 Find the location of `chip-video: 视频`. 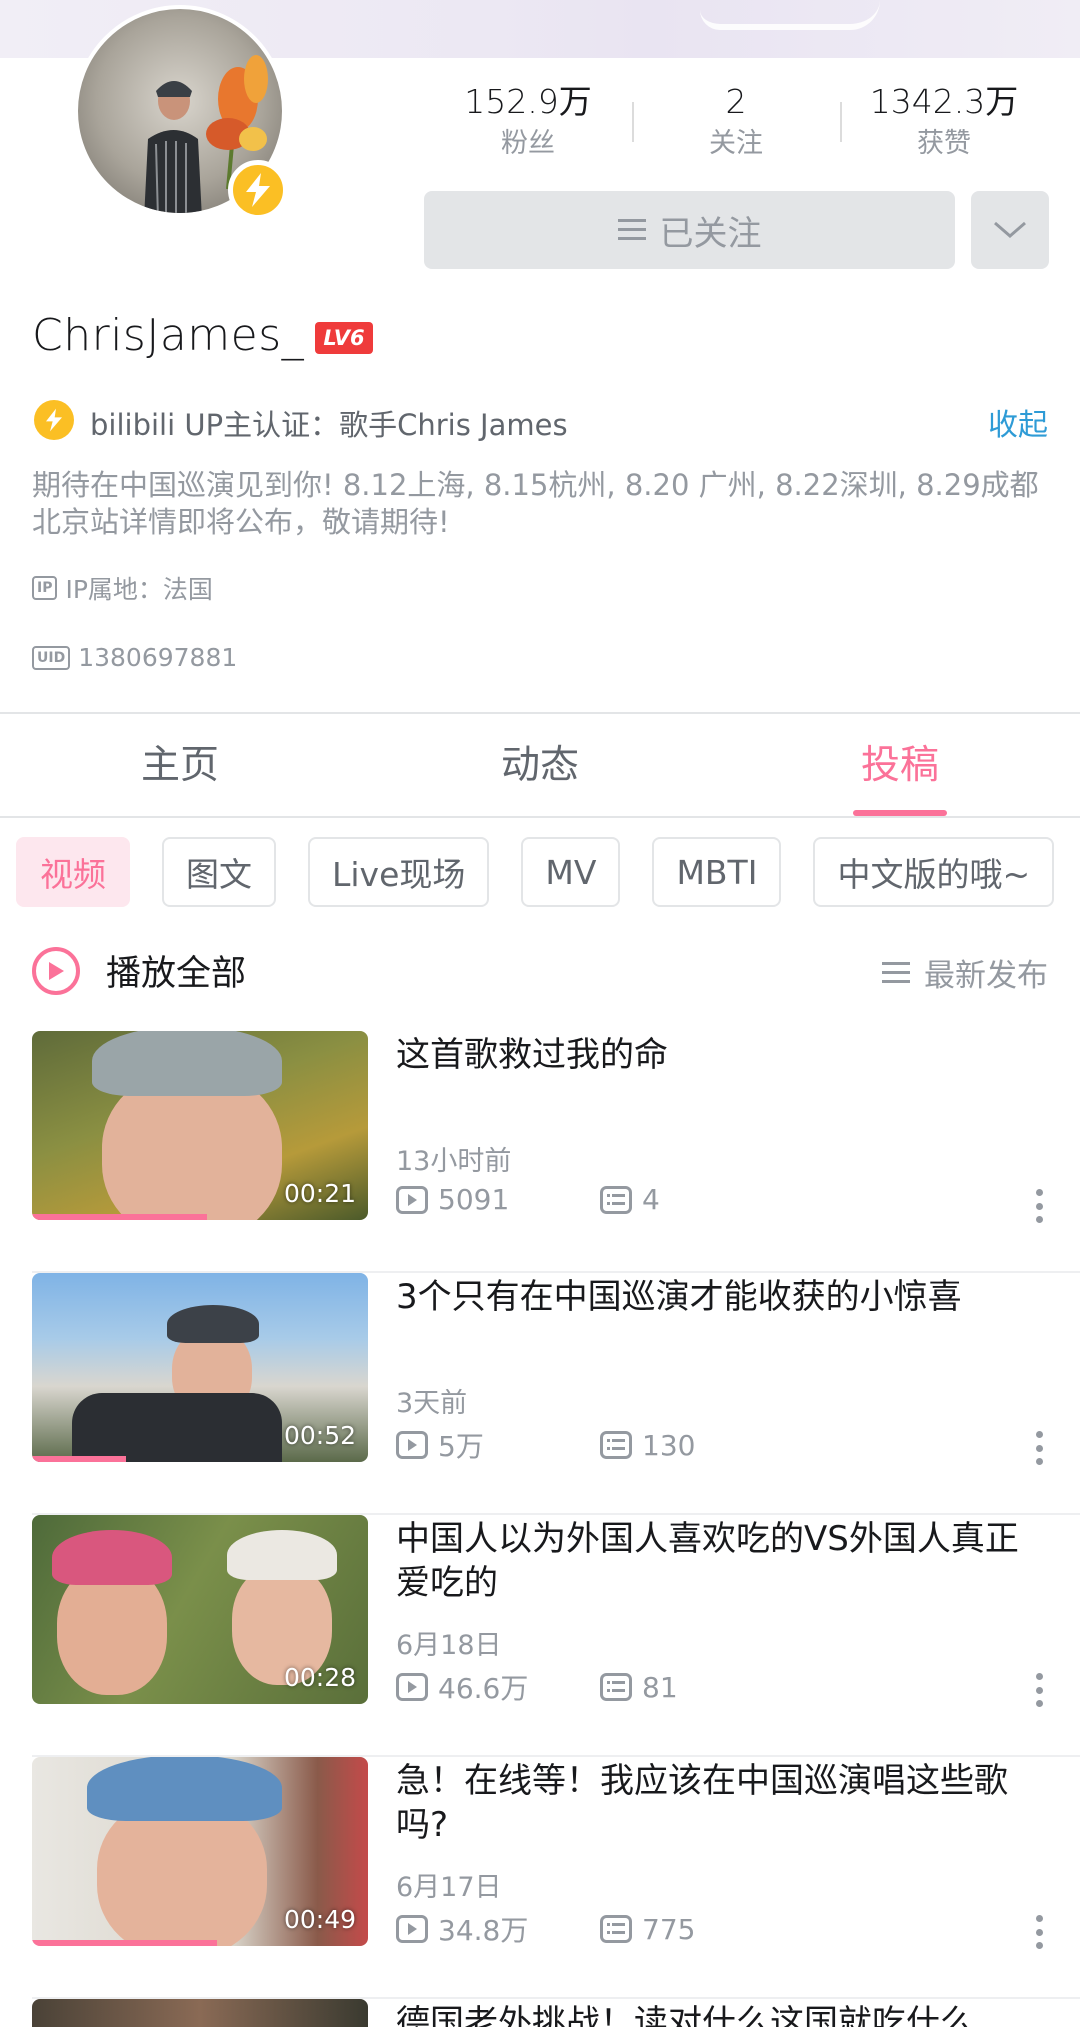

chip-video: 视频 is located at coordinates (73, 872).